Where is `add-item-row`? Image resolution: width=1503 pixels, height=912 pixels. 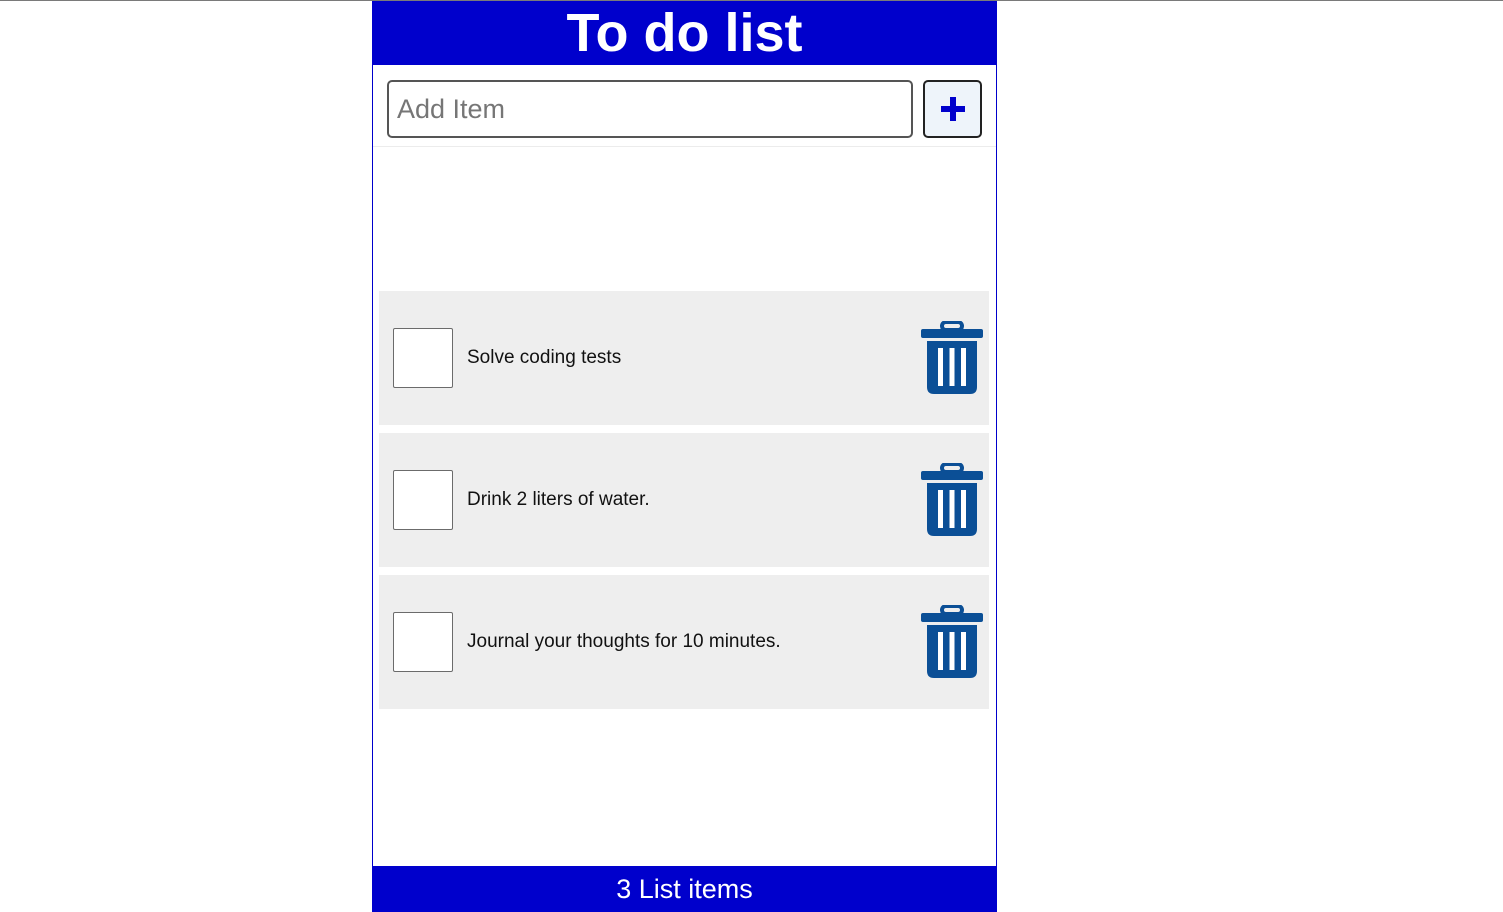
add-item-row is located at coordinates (684, 106).